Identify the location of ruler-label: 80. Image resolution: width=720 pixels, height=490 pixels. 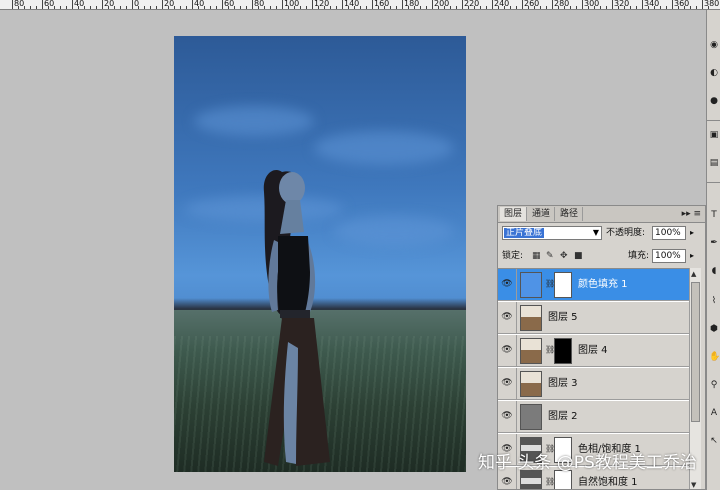
(19, 4).